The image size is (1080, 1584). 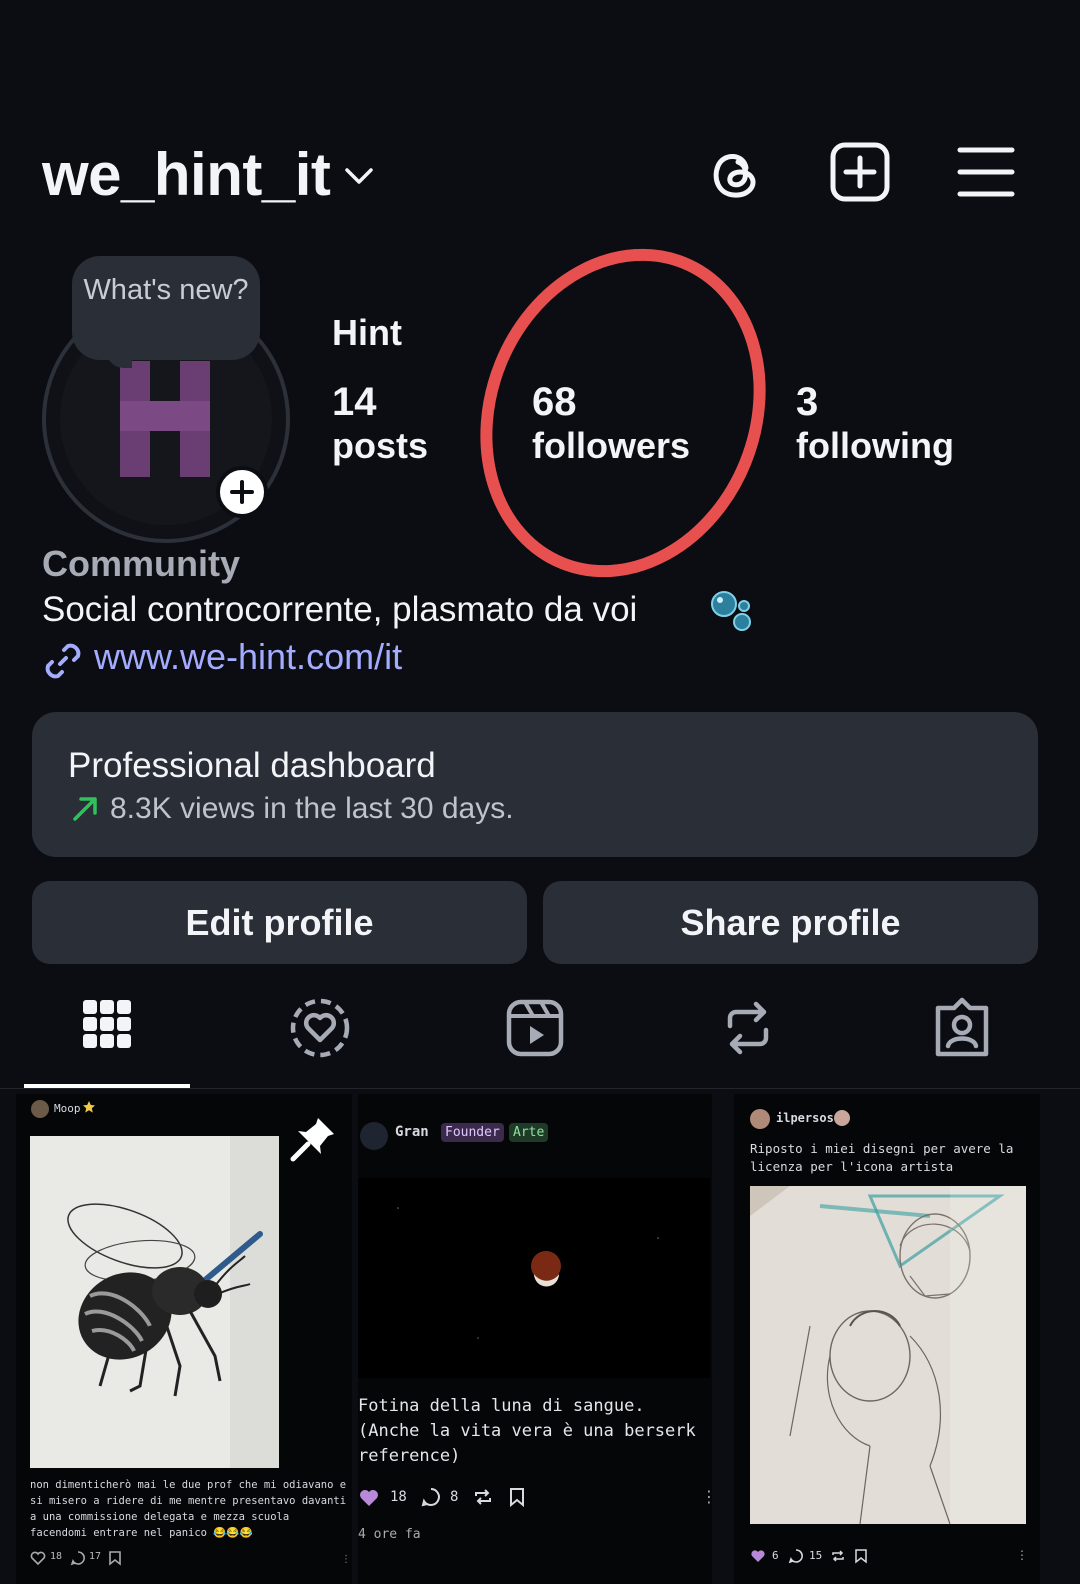 I want to click on moon-photo, so click(x=534, y=1278).